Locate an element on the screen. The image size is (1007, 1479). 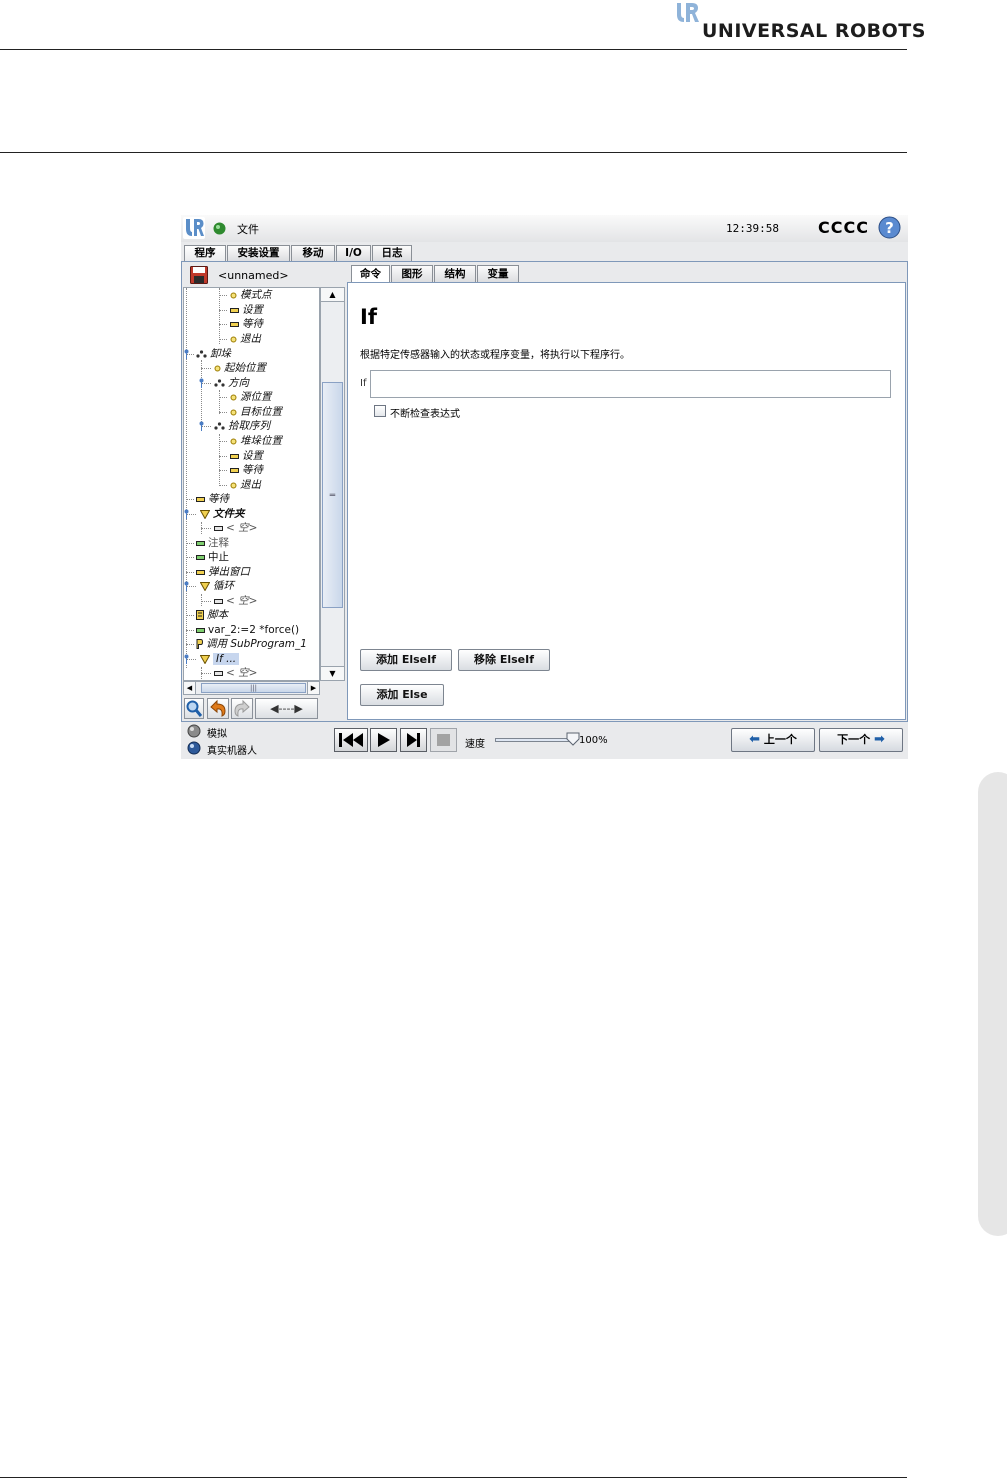
folder-icon is located at coordinates (205, 514).